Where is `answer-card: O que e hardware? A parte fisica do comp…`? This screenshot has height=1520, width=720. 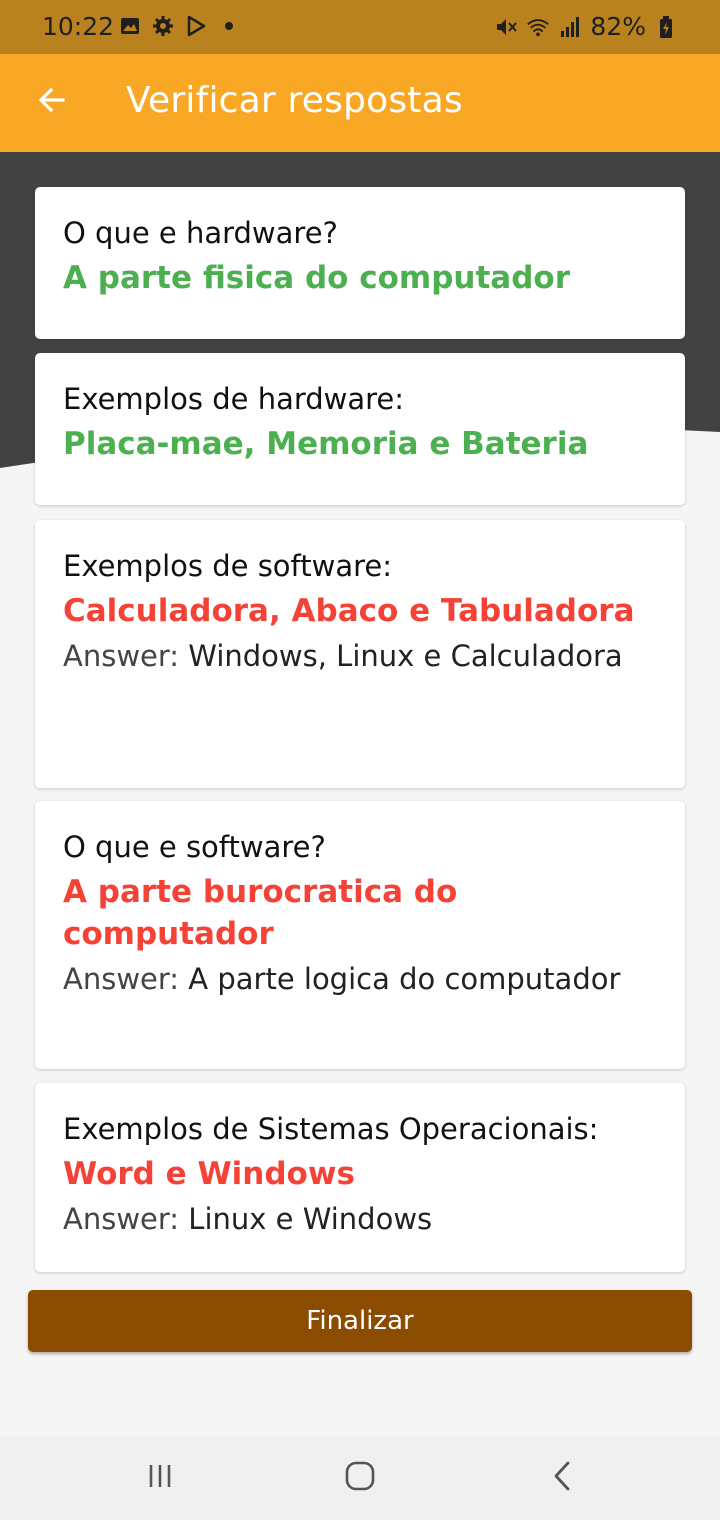
answer-card: O que e hardware? A parte fisica do comp… is located at coordinates (360, 263).